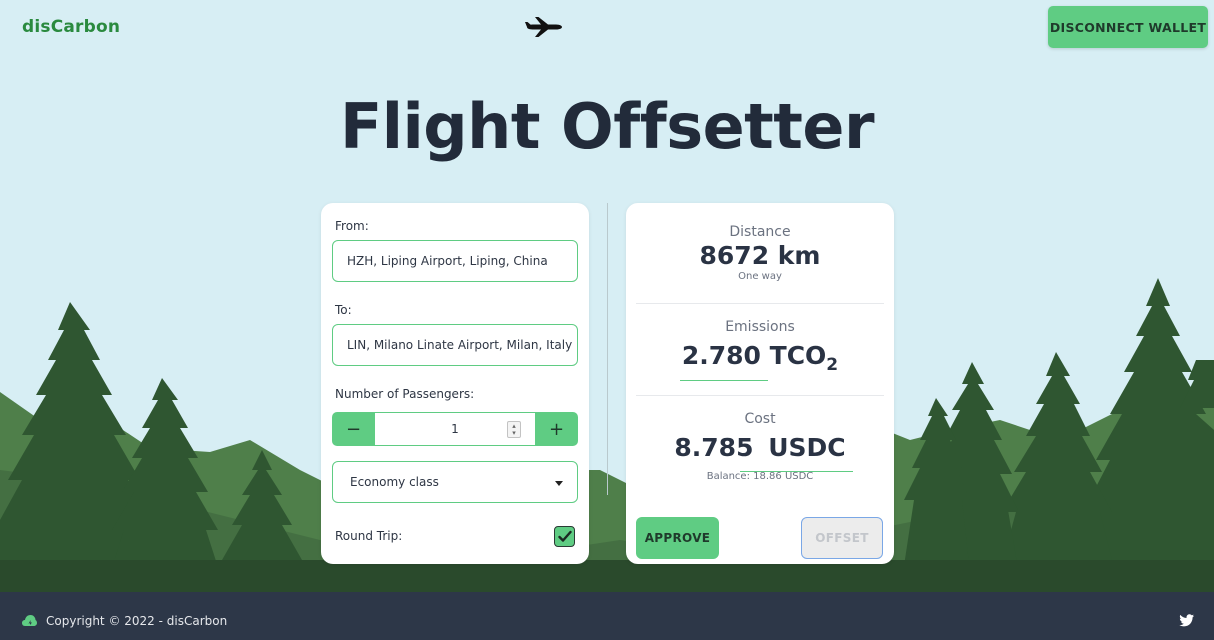 This screenshot has width=1214, height=640. I want to click on spin-arrows-icon: ▴ ▾, so click(514, 429).